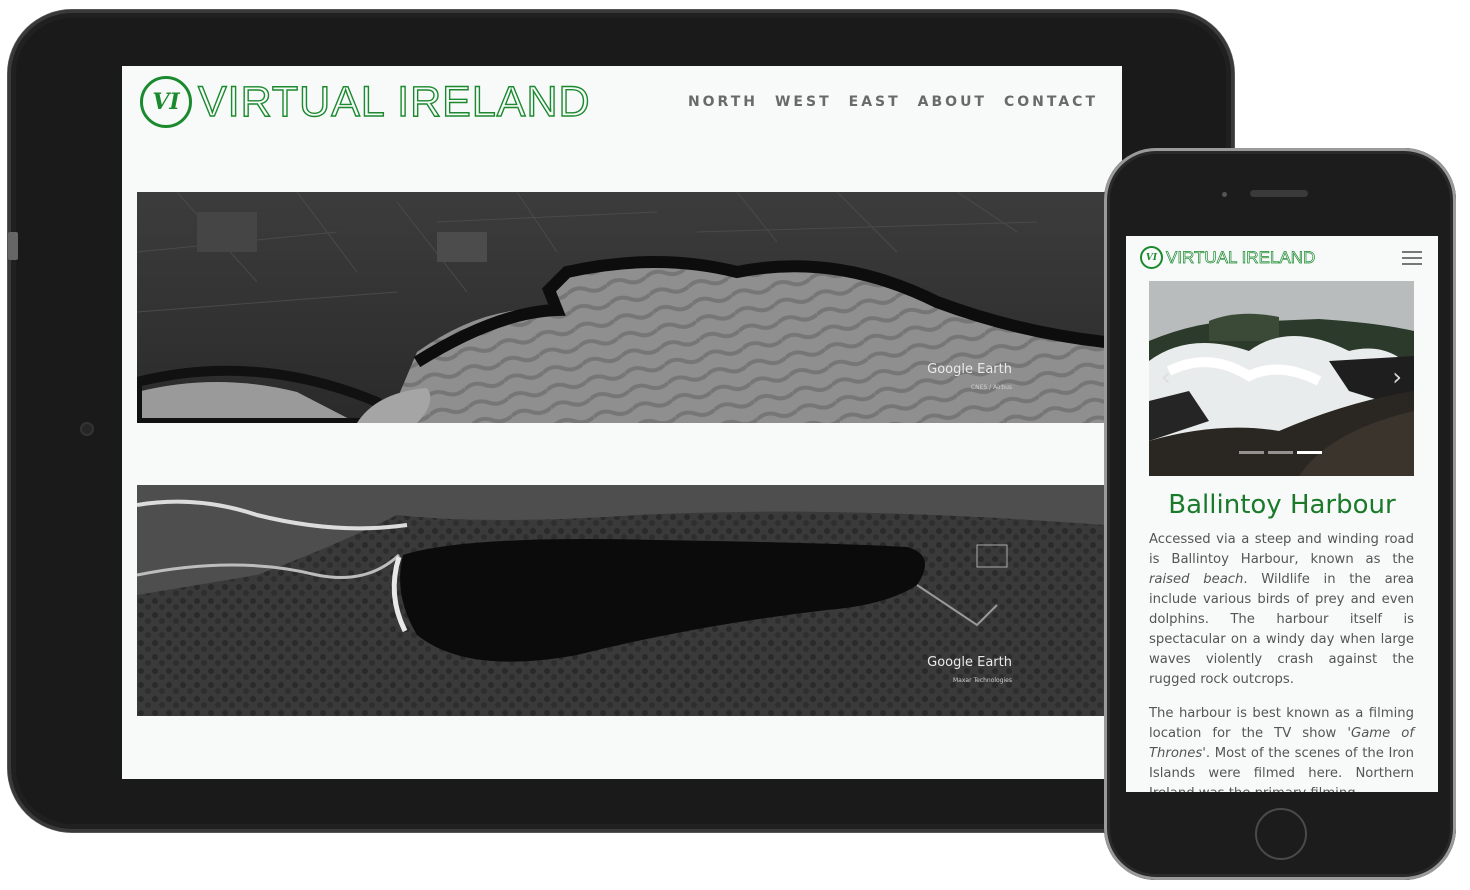  What do you see at coordinates (969, 662) in the screenshot?
I see `google-earth-watermark-2: Google Earth` at bounding box center [969, 662].